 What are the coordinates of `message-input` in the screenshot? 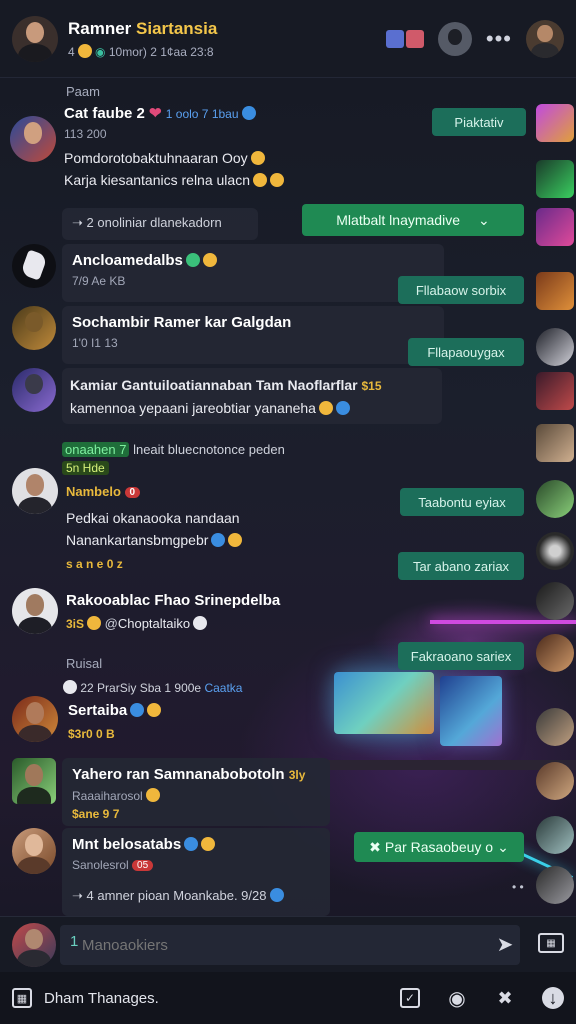 It's located at (290, 945).